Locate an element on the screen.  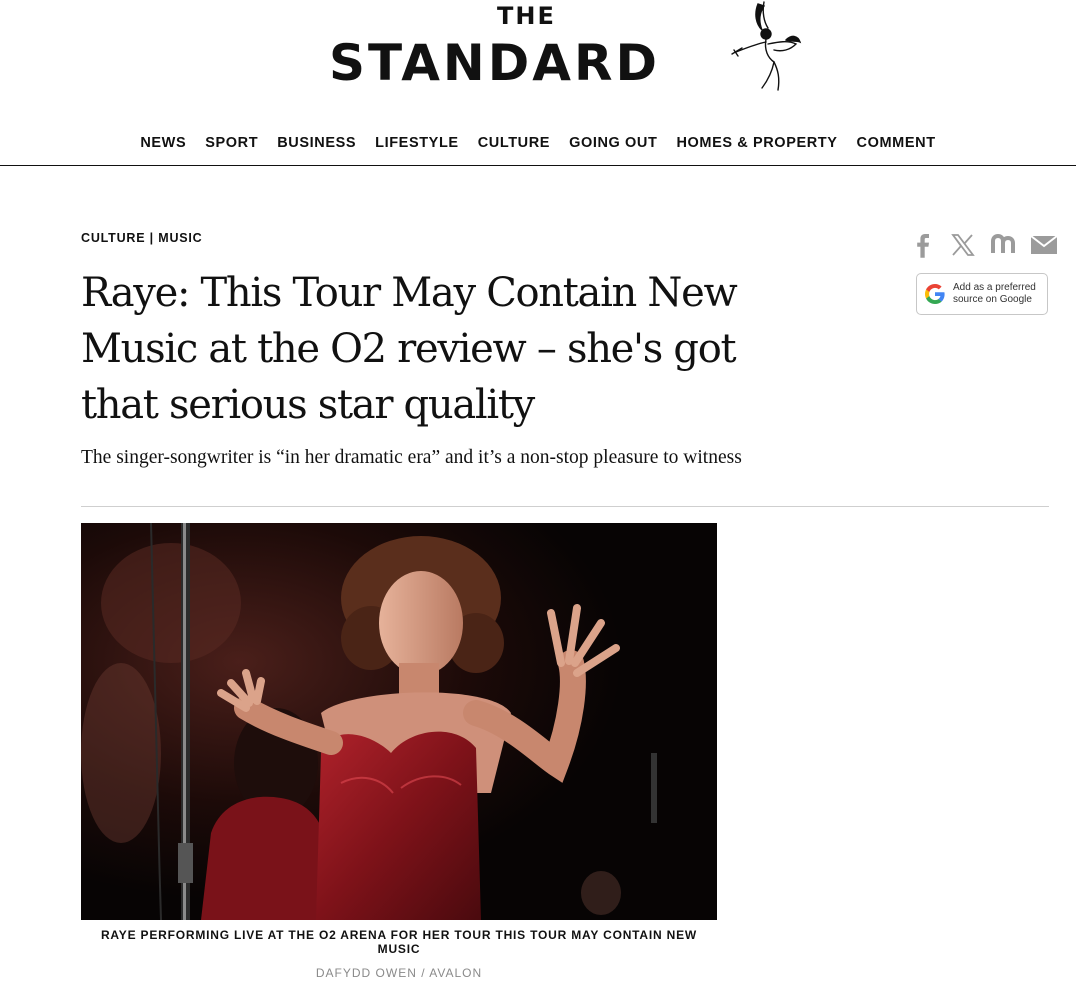
nav-item-going-out: GOING OUT is located at coordinates (613, 146).